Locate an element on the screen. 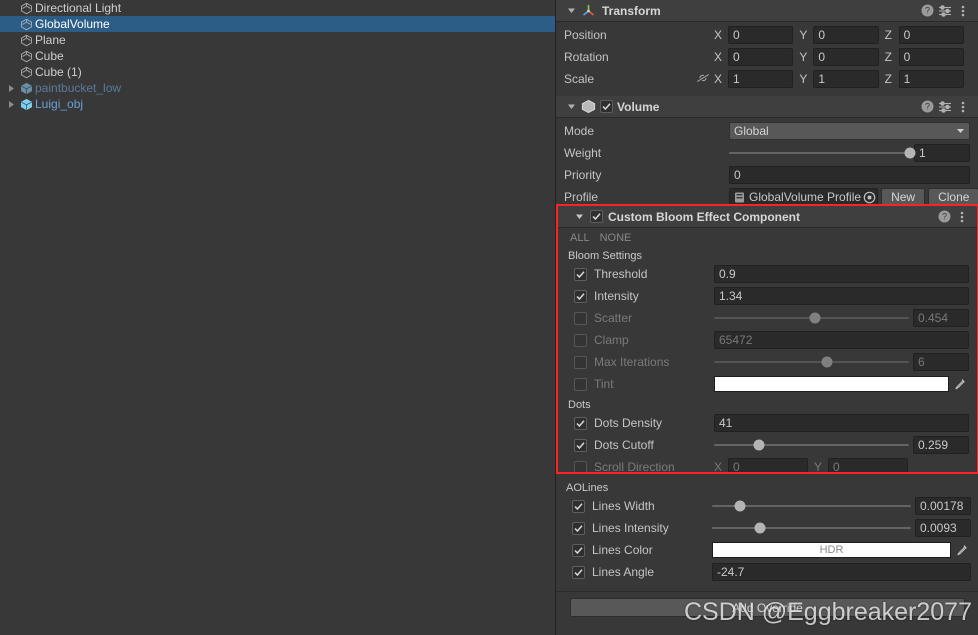 This screenshot has height=635, width=978. add-override-button: Add Override is located at coordinates (767, 607).